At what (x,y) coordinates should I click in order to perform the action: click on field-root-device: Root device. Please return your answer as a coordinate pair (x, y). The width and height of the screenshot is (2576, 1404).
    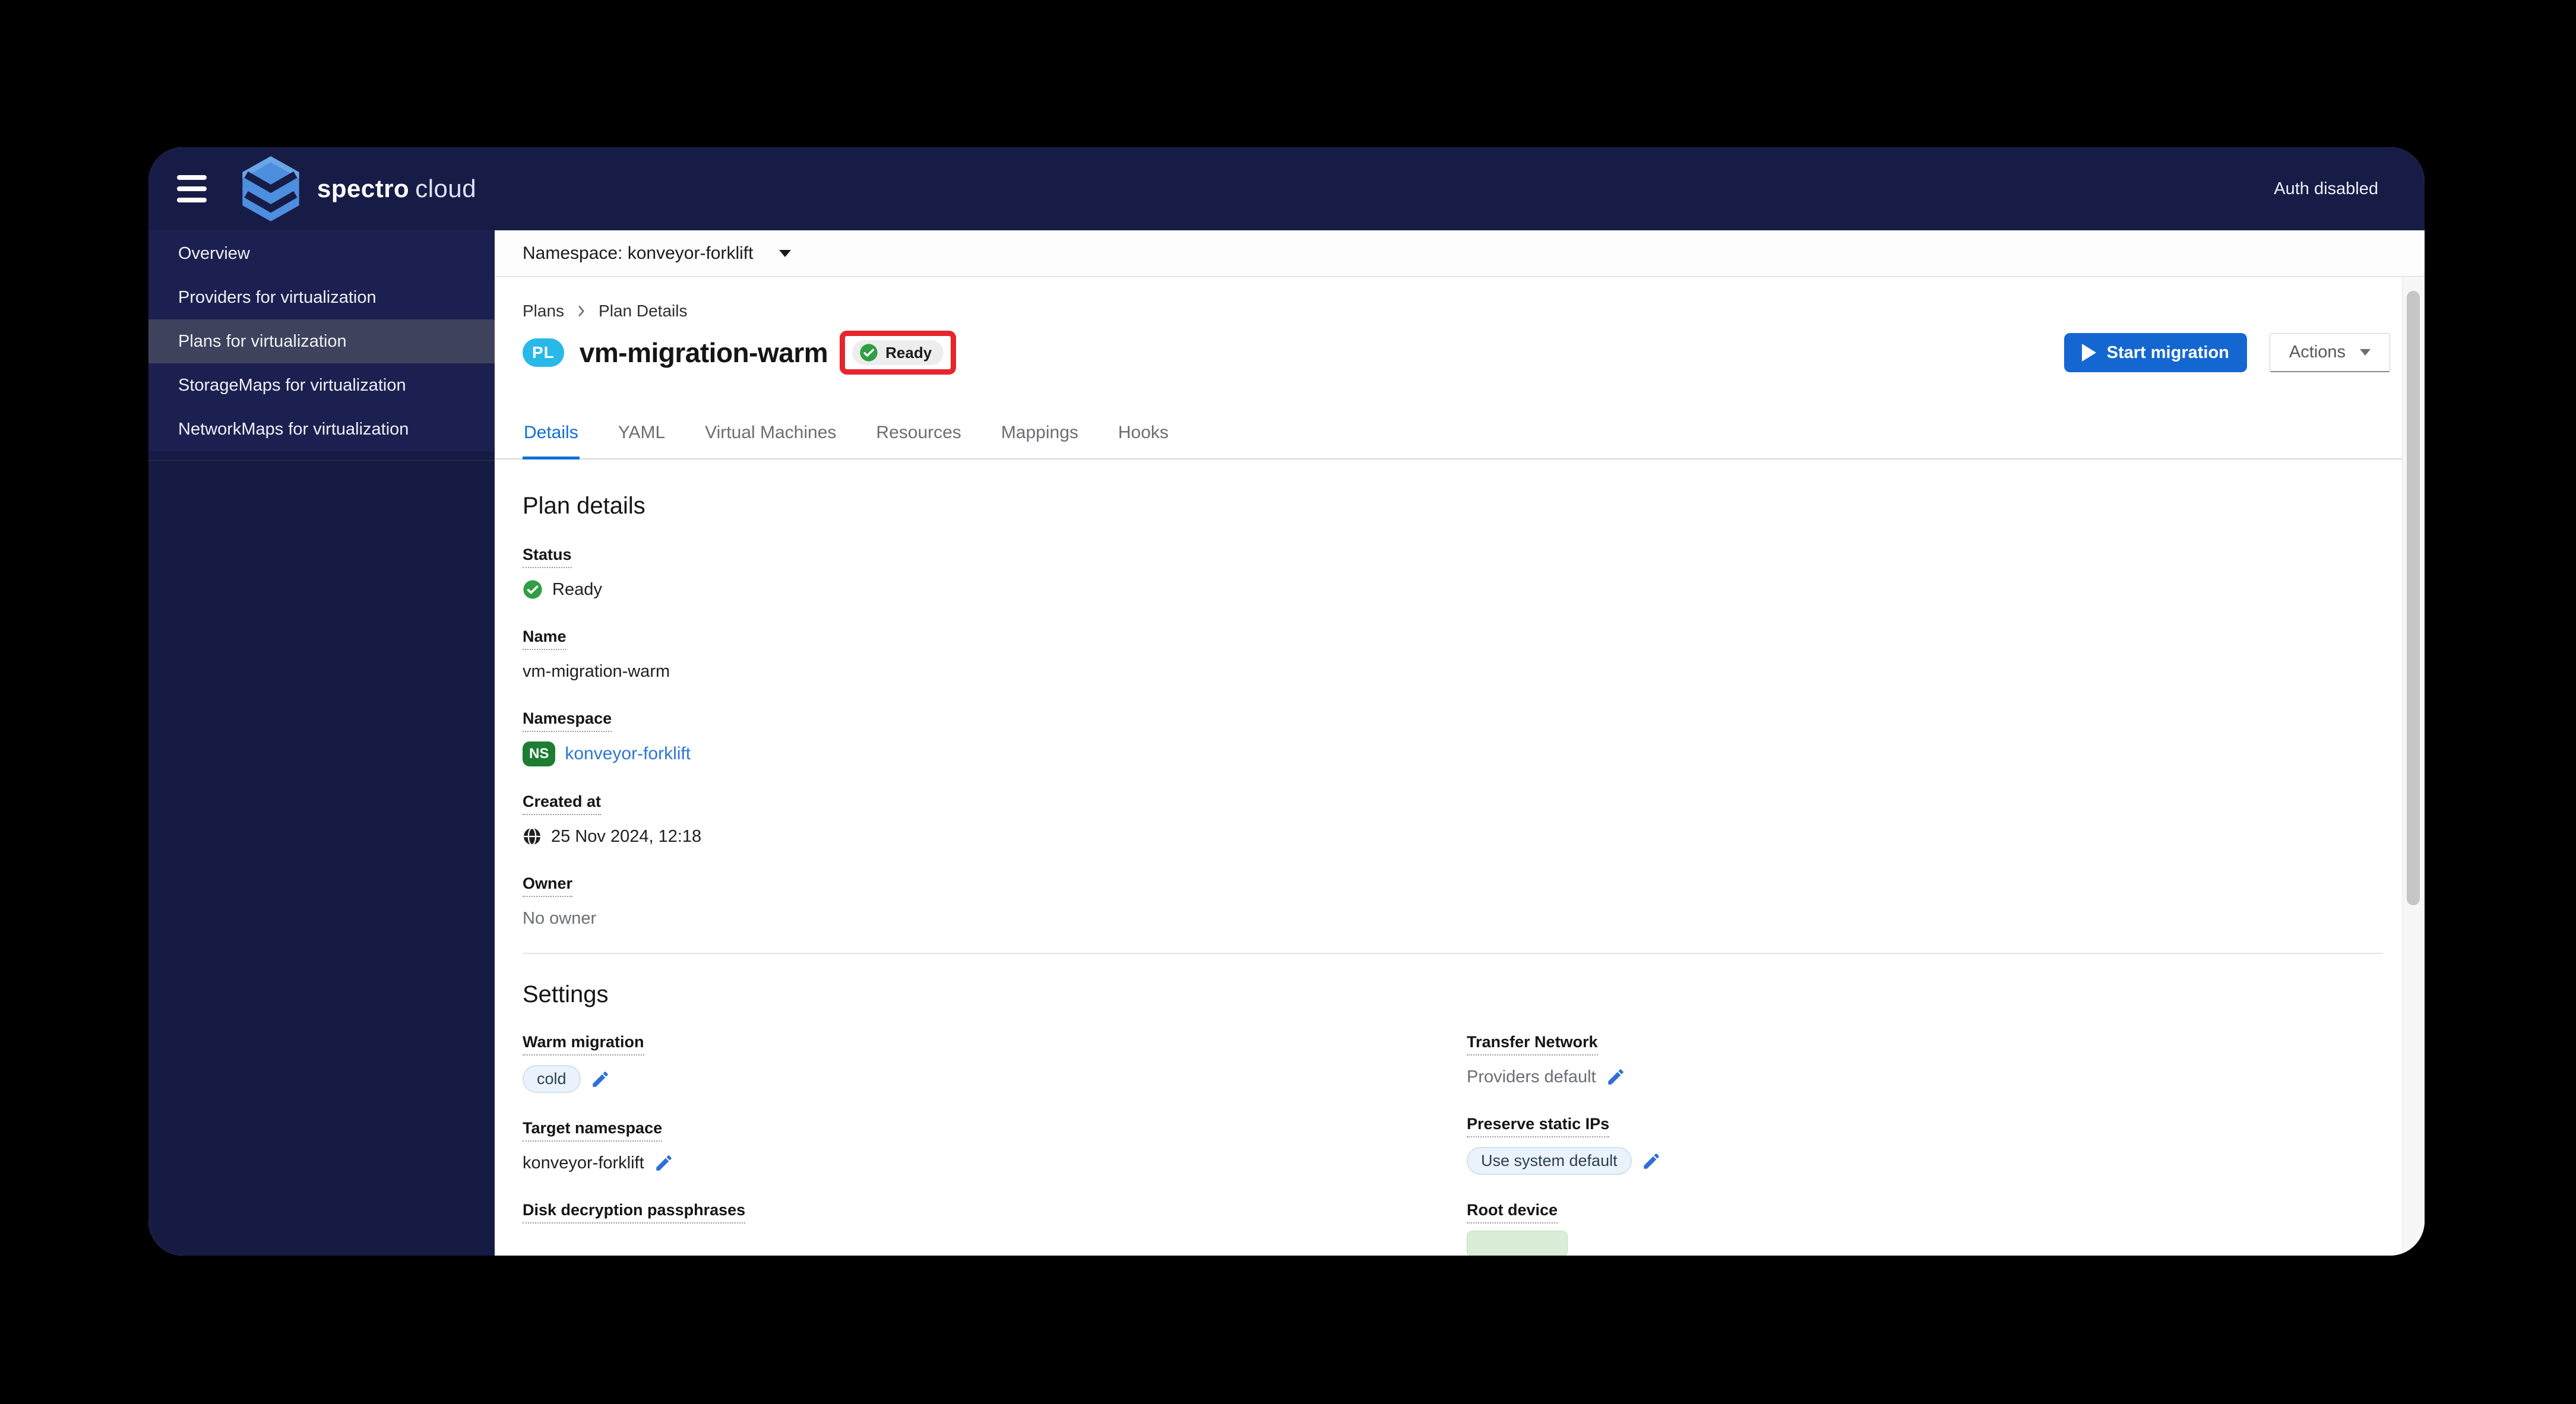
    Looking at the image, I should click on (1946, 1228).